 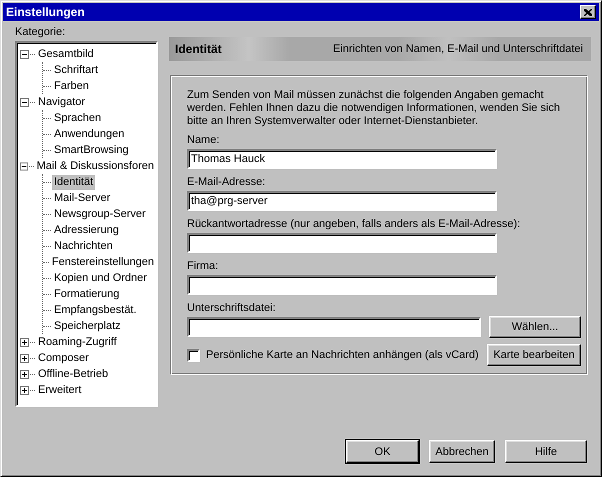 What do you see at coordinates (86, 230) in the screenshot?
I see `tree-item: Adressierung` at bounding box center [86, 230].